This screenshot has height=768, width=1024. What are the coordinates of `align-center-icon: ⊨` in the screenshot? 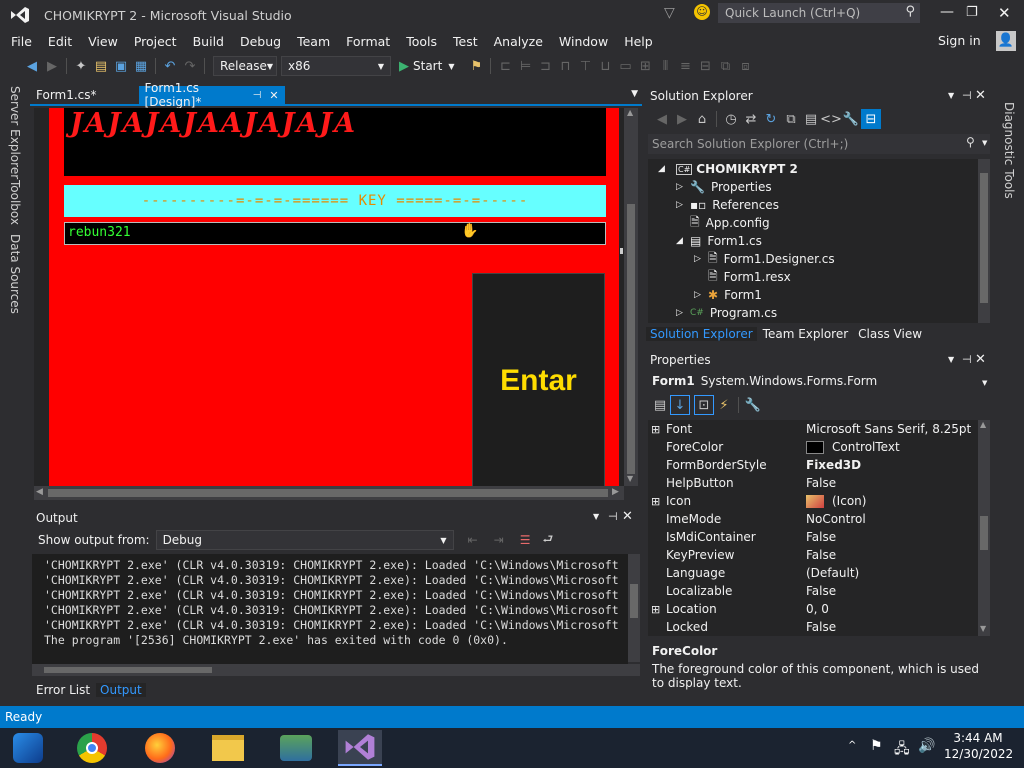 It's located at (525, 66).